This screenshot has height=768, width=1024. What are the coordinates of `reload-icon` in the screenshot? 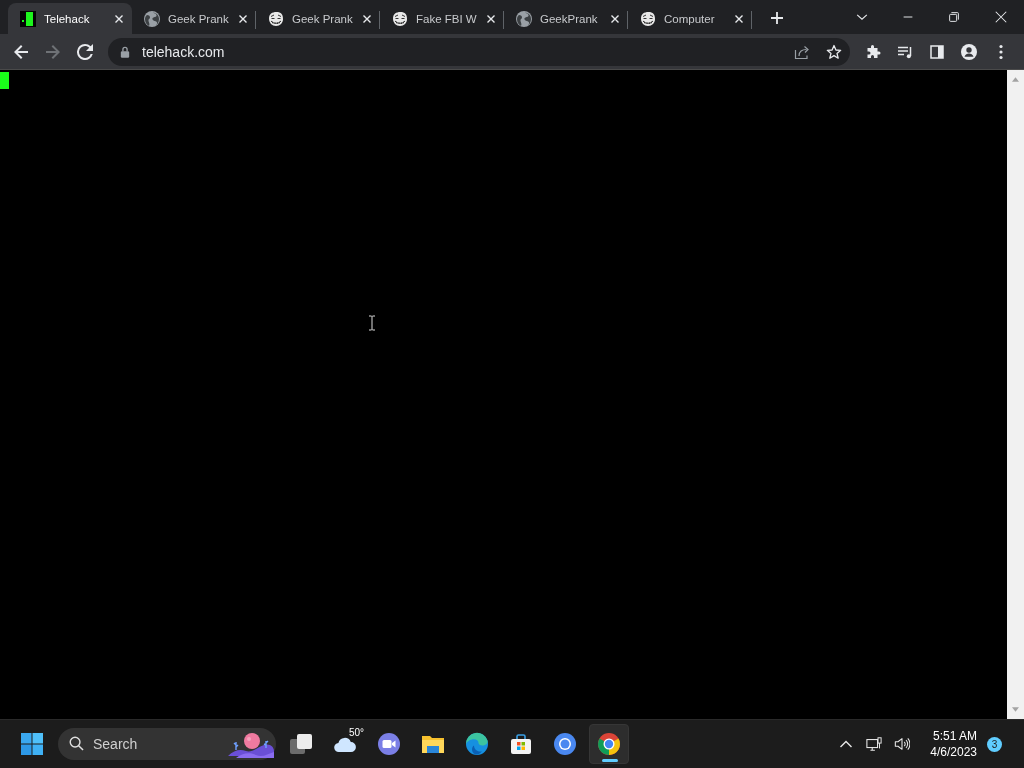 It's located at (85, 51).